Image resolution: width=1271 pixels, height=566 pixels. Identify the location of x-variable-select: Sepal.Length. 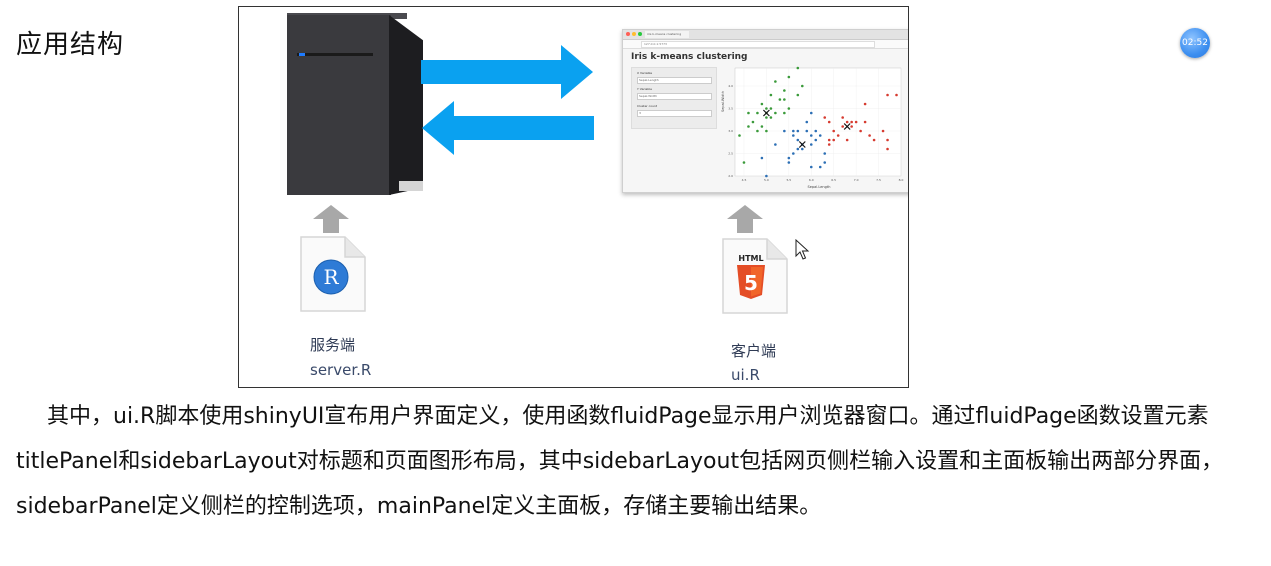
(674, 80).